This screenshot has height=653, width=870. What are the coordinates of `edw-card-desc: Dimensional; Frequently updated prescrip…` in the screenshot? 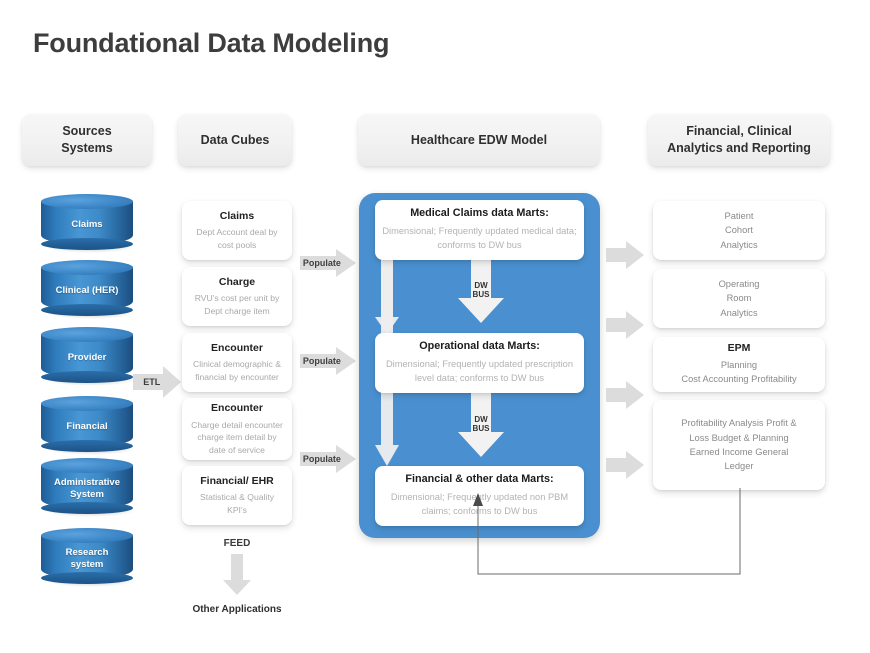 It's located at (479, 371).